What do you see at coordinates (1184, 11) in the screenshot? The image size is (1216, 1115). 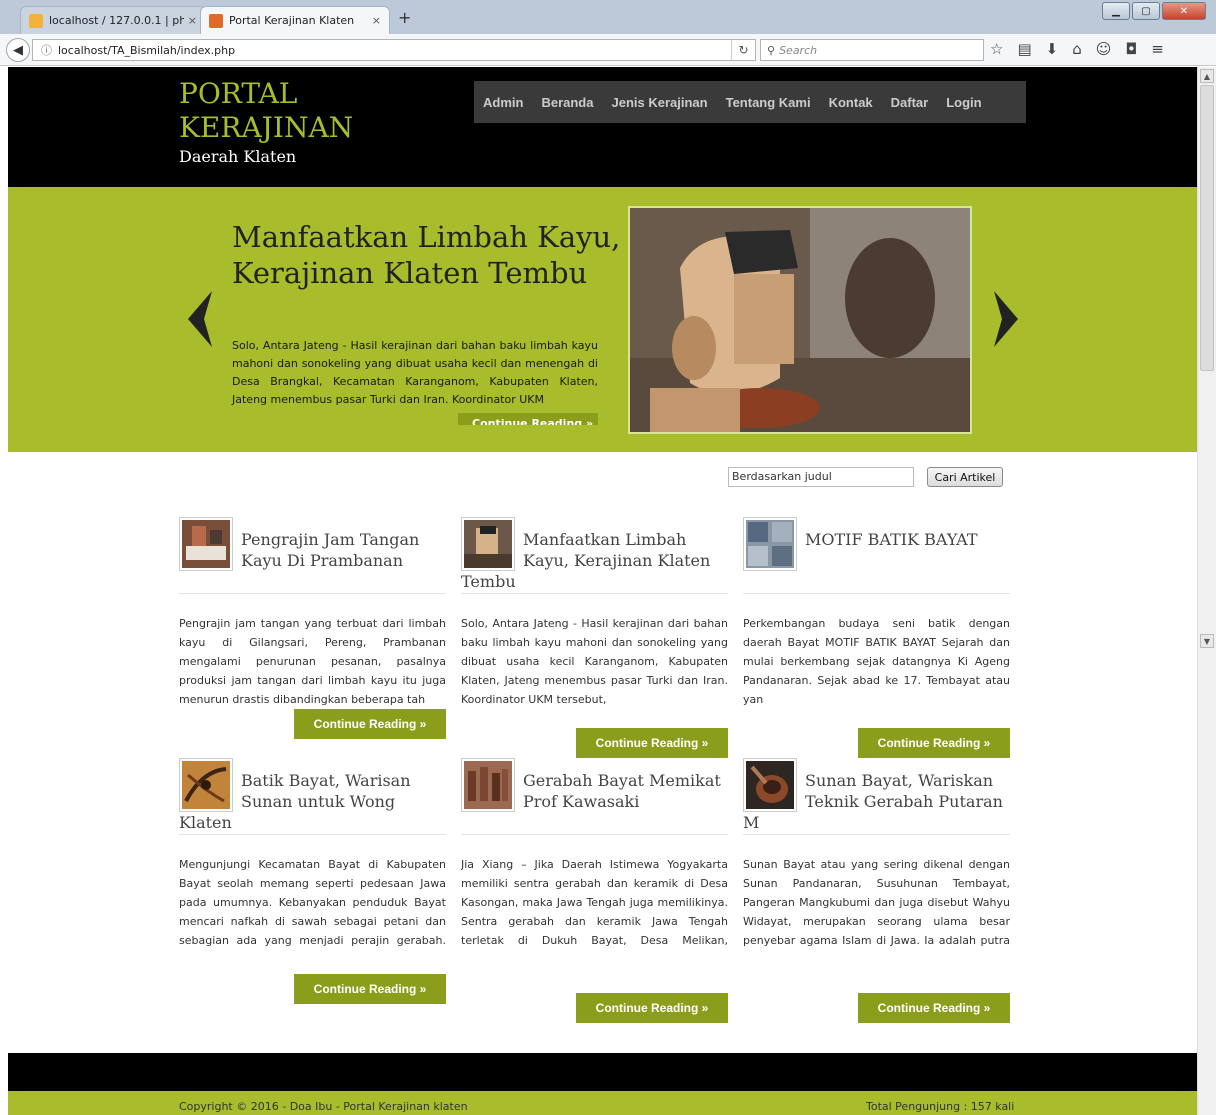 I see `close-window-button: ✕` at bounding box center [1184, 11].